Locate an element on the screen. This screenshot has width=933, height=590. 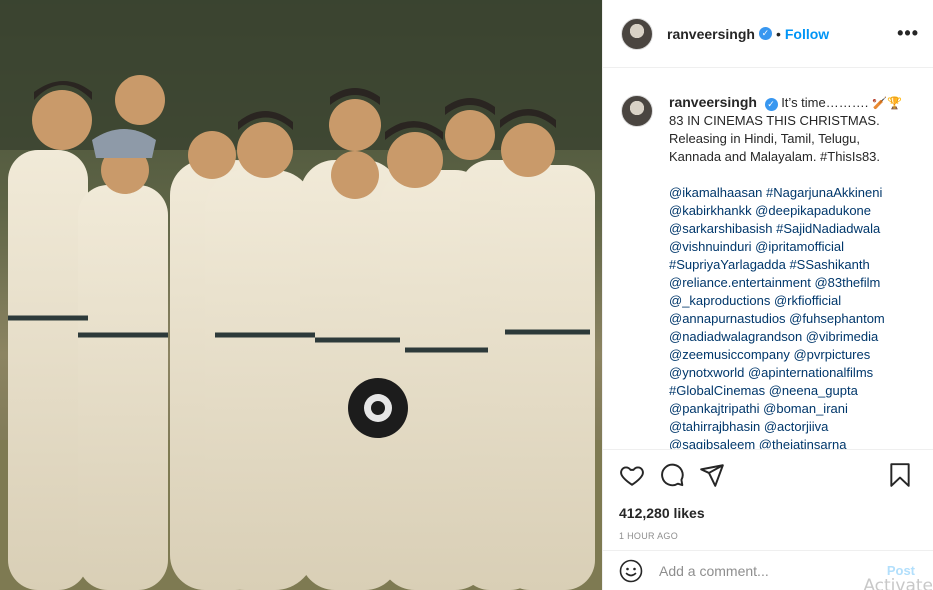
comment-icon is located at coordinates (672, 475).